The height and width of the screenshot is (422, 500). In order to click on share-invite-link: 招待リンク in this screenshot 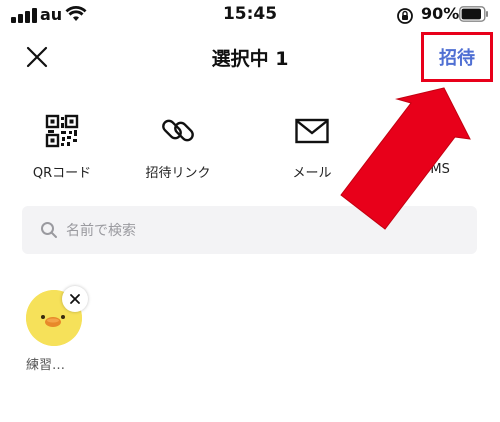, I will do `click(178, 148)`.